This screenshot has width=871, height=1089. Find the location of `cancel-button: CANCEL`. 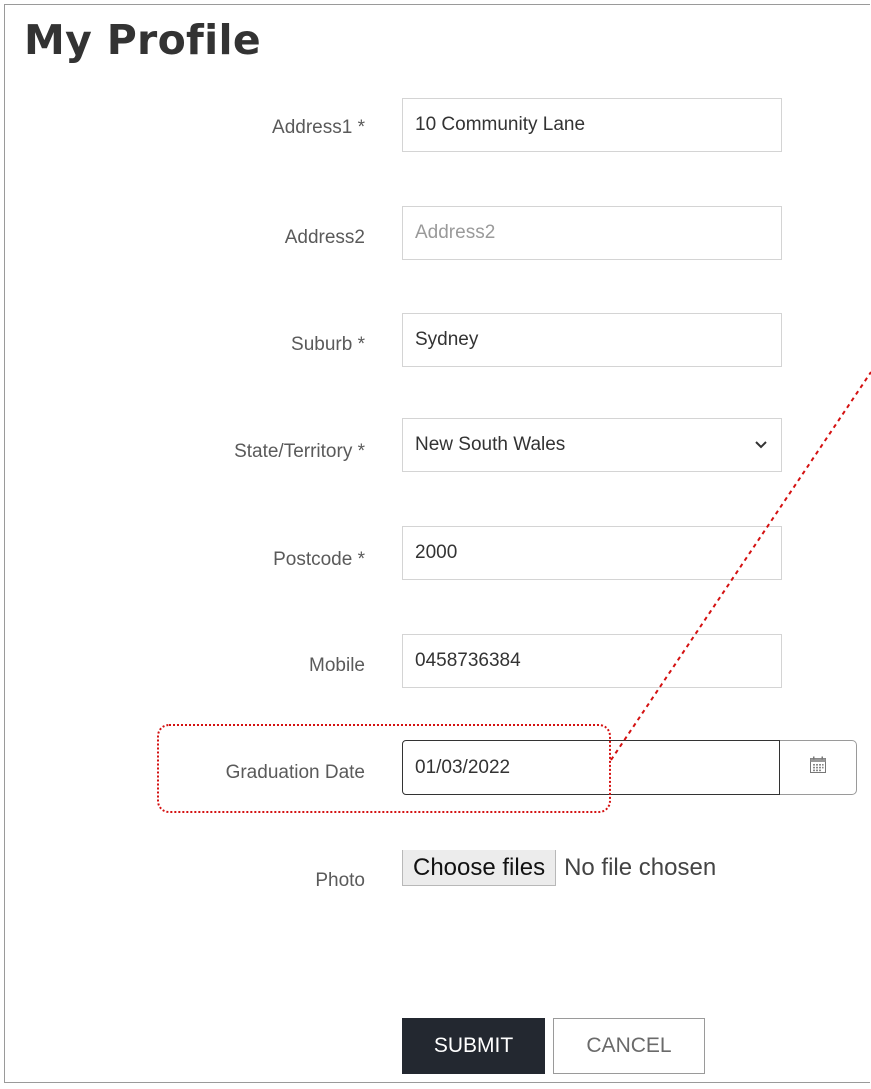

cancel-button: CANCEL is located at coordinates (629, 1046).